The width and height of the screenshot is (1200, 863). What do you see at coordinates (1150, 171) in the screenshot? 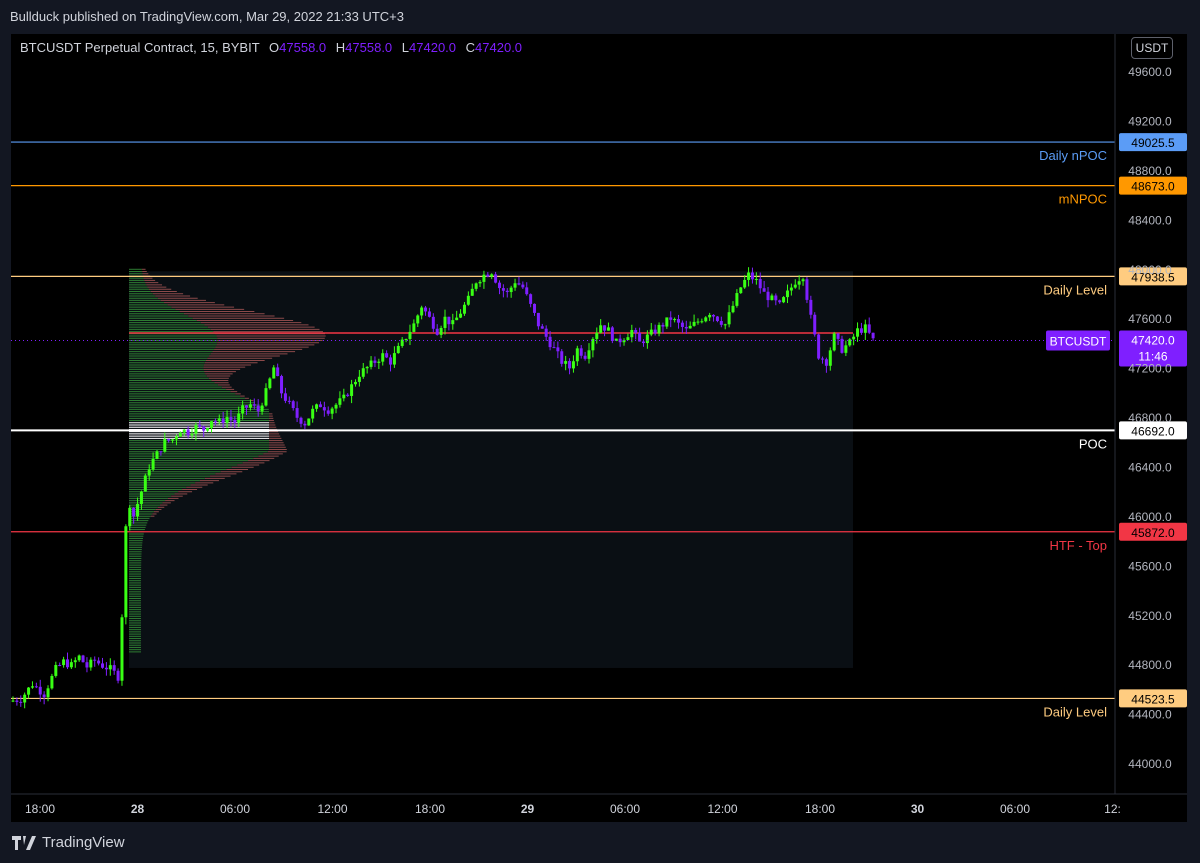
I see `y-tick-label: 48800.0` at bounding box center [1150, 171].